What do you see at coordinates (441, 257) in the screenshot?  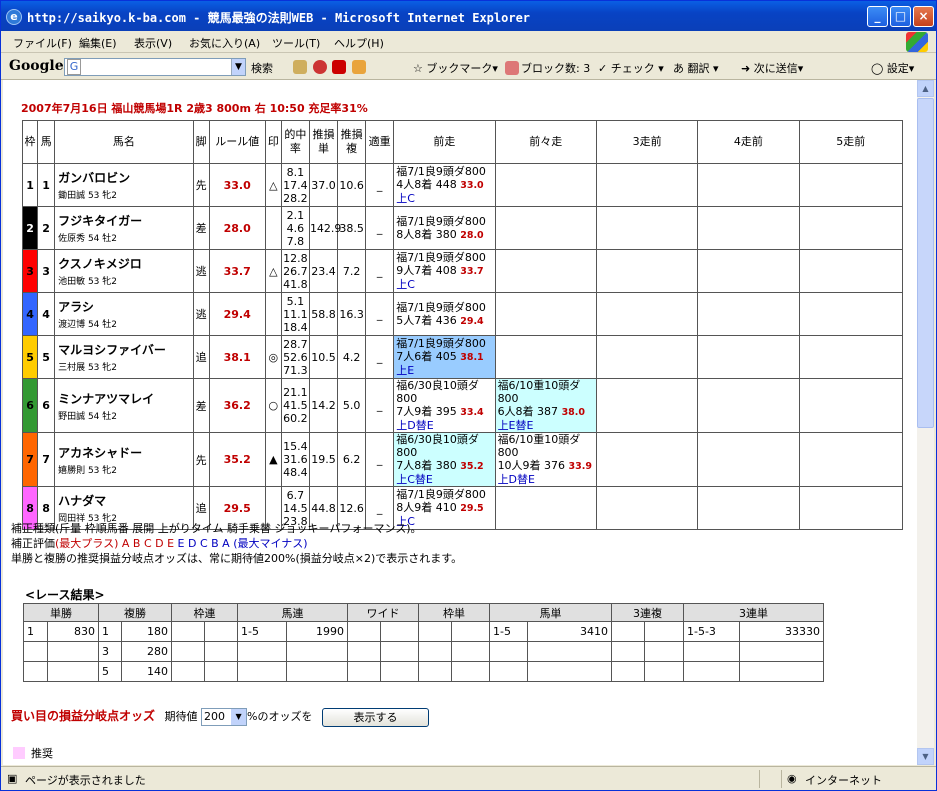 I see `past-race-info: 福7/1良9頭ダ800` at bounding box center [441, 257].